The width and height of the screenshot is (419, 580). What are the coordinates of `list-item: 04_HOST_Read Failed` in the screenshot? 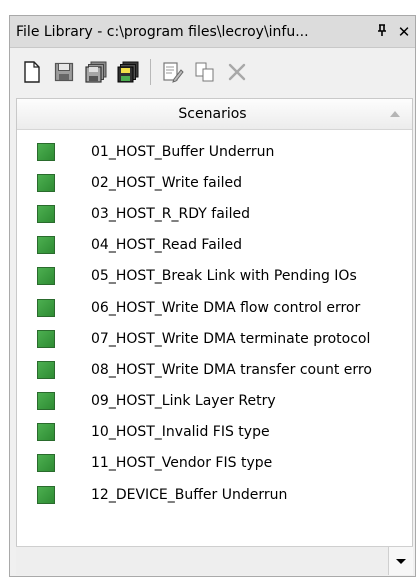 It's located at (214, 245).